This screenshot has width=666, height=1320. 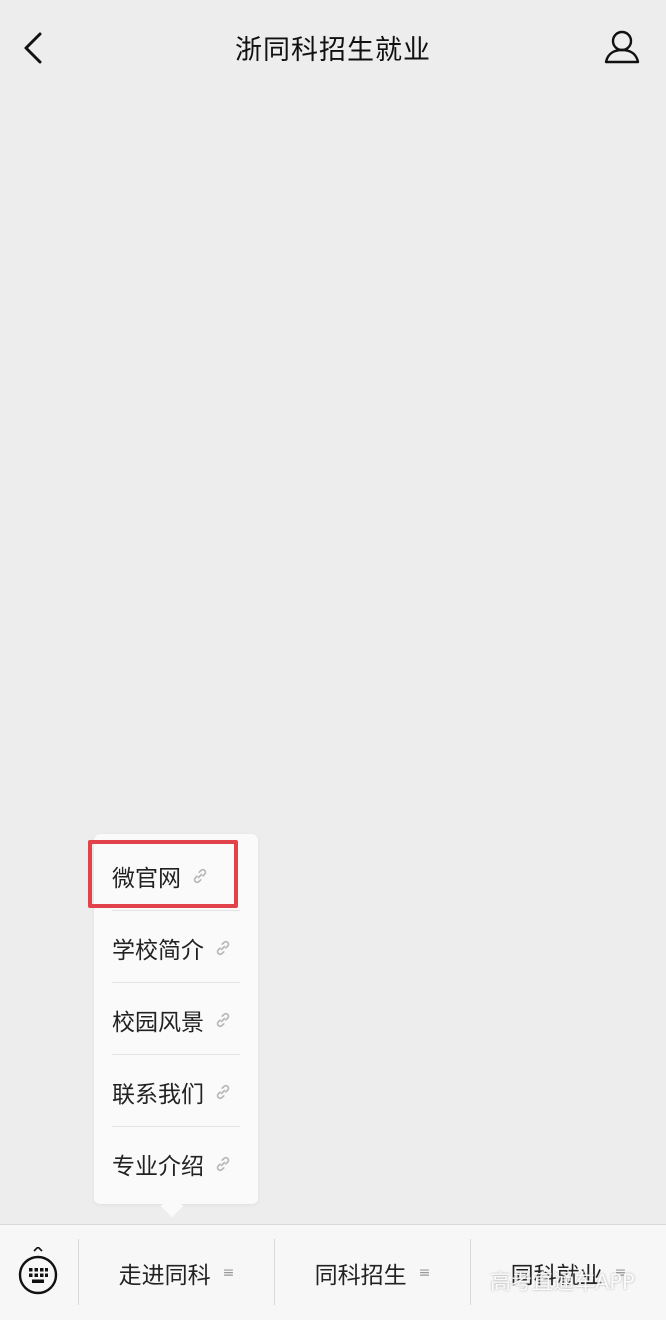 I want to click on menu-tab-about: 走进同科 ≡, so click(x=176, y=1272).